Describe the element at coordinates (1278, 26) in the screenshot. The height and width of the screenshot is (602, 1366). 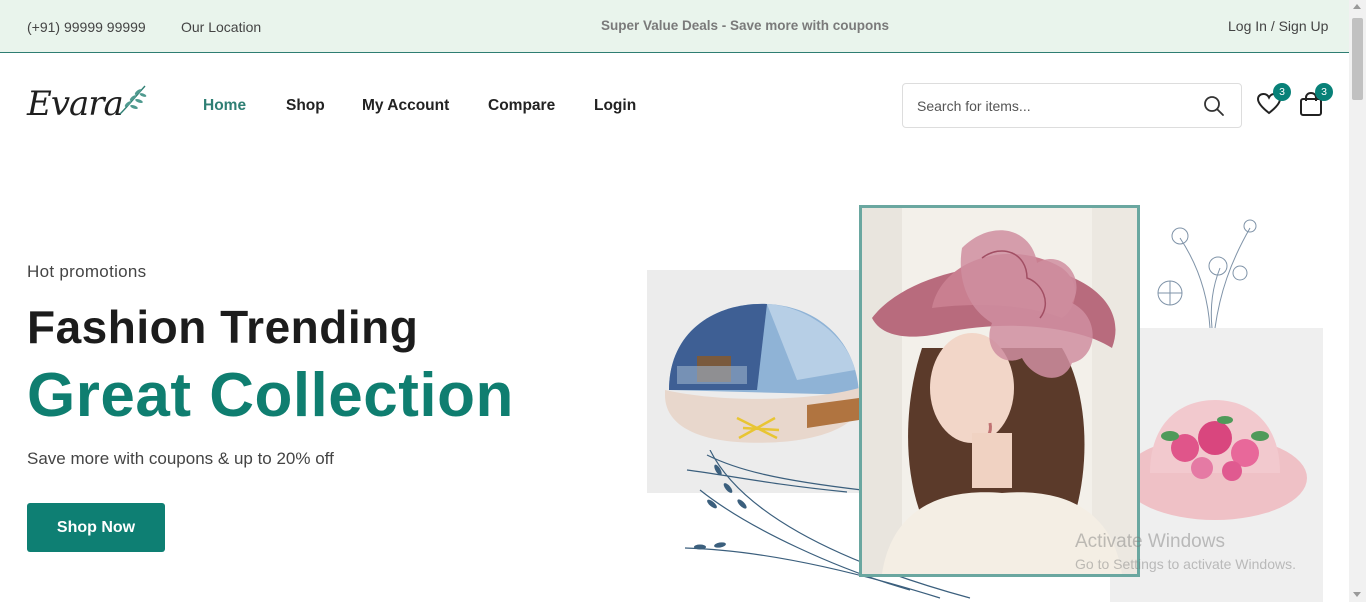
I see `login-signup-link: Log In / Sign Up` at that location.